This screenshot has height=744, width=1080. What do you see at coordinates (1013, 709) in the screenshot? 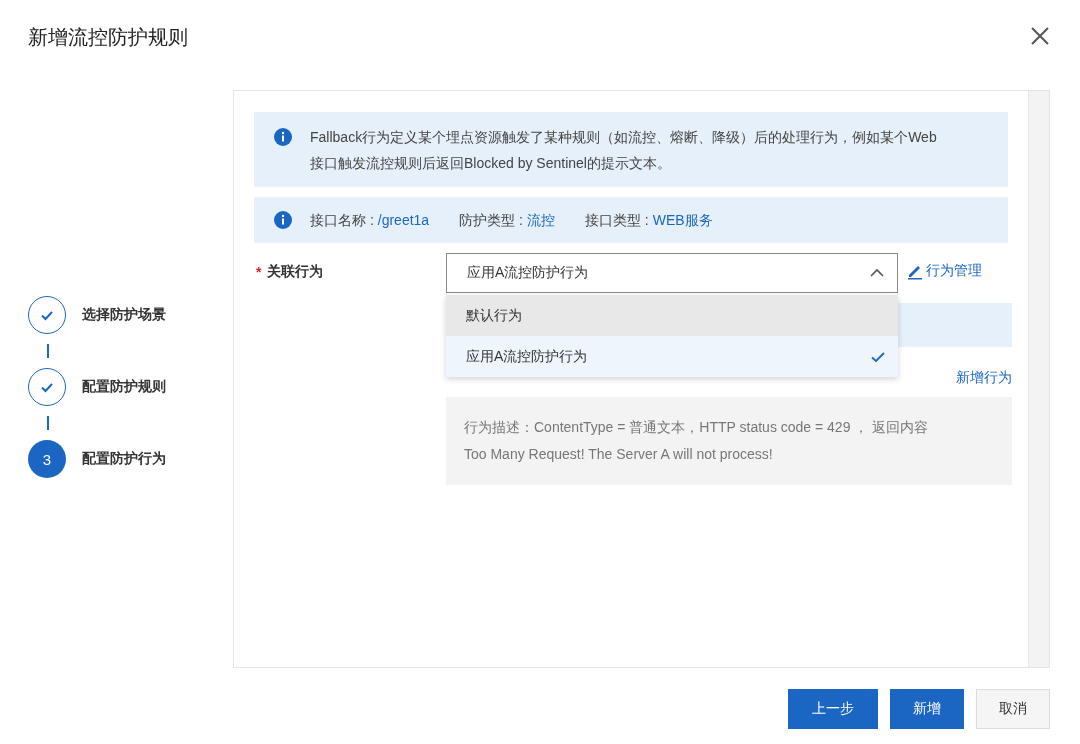
I see `dialog-button: 取消` at bounding box center [1013, 709].